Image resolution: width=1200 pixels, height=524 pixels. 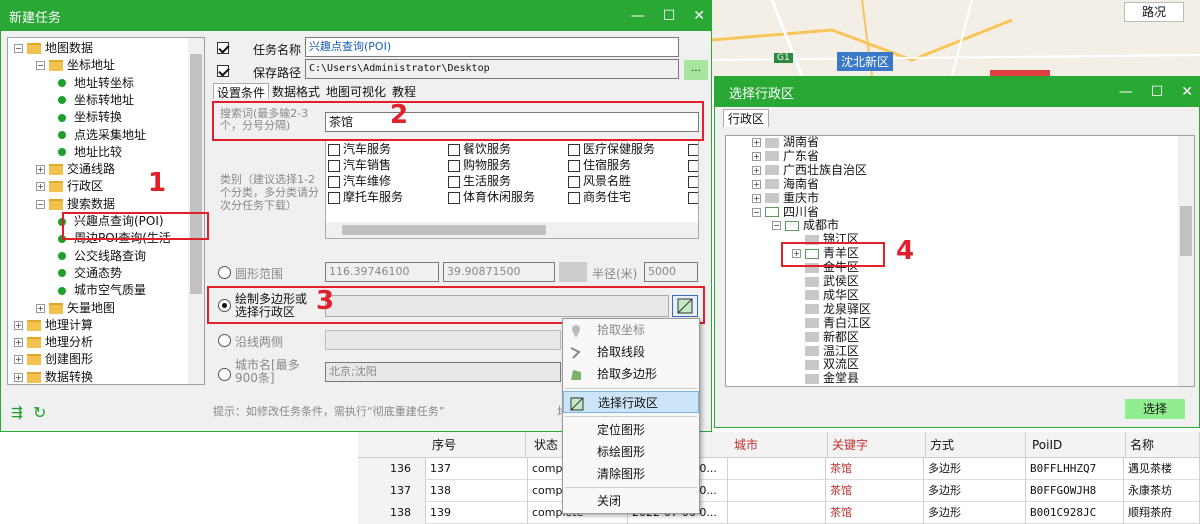 I want to click on tab-data-format: 数据格式, so click(x=296, y=91).